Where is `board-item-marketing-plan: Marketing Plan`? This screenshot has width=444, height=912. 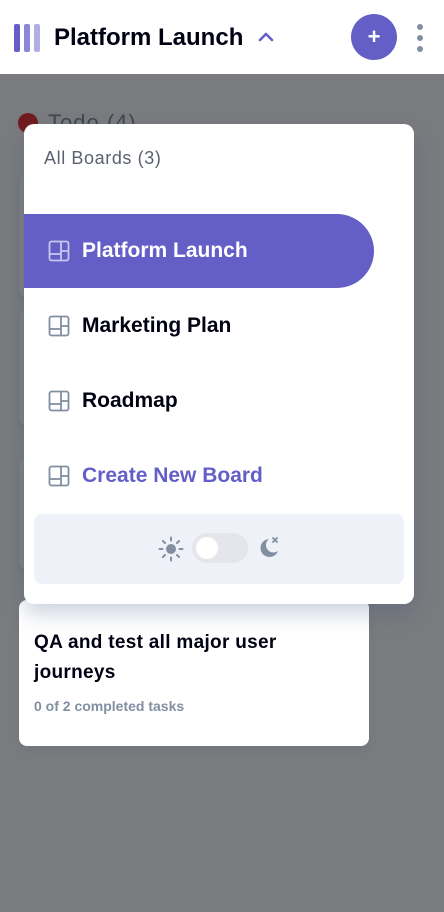 board-item-marketing-plan: Marketing Plan is located at coordinates (199, 326).